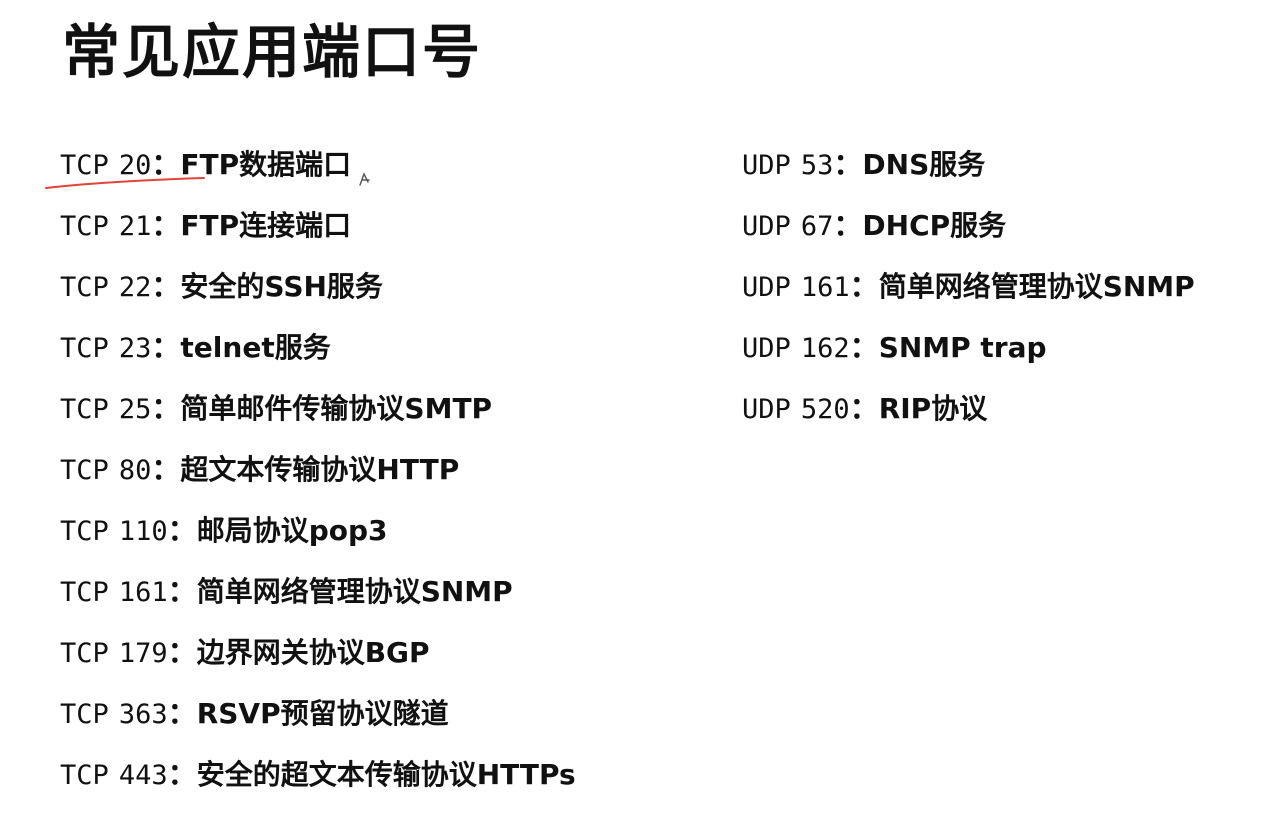 This screenshot has width=1284, height=830. Describe the element at coordinates (933, 408) in the screenshot. I see `port-description: RIP协议` at that location.